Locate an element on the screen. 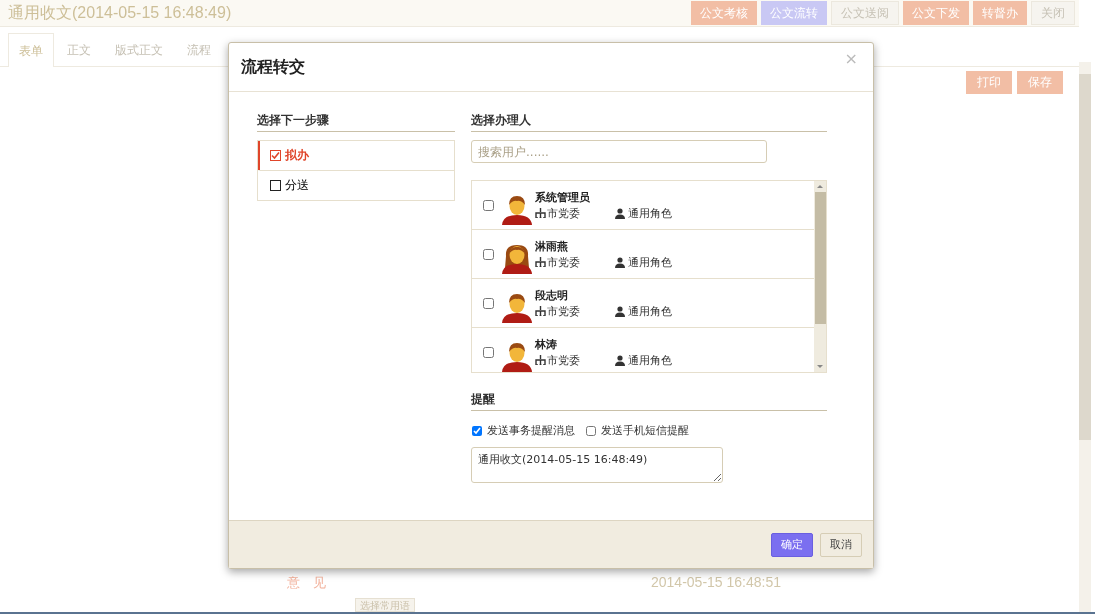  action-button: 公文考核 is located at coordinates (724, 13).